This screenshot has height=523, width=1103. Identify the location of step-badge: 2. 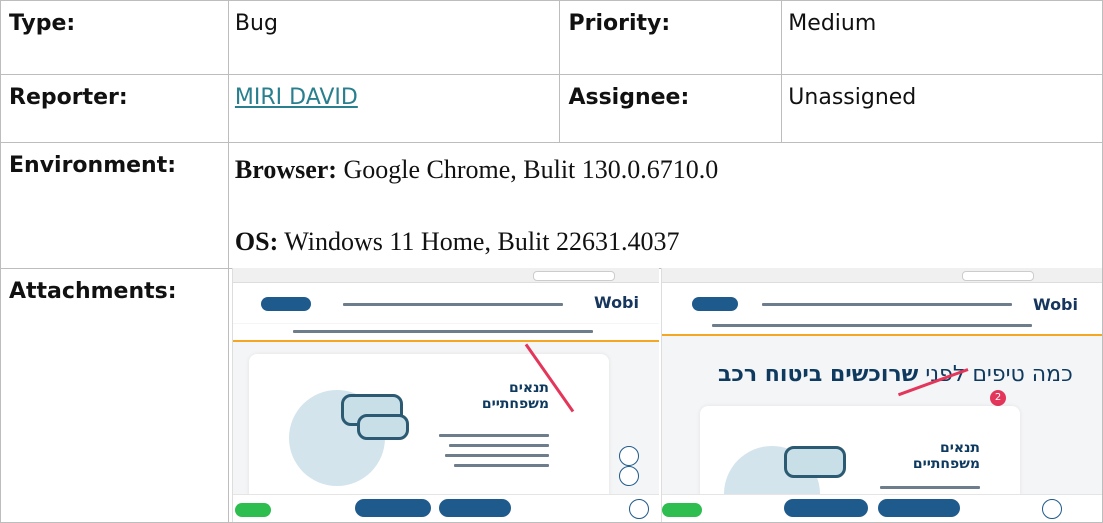
(998, 398).